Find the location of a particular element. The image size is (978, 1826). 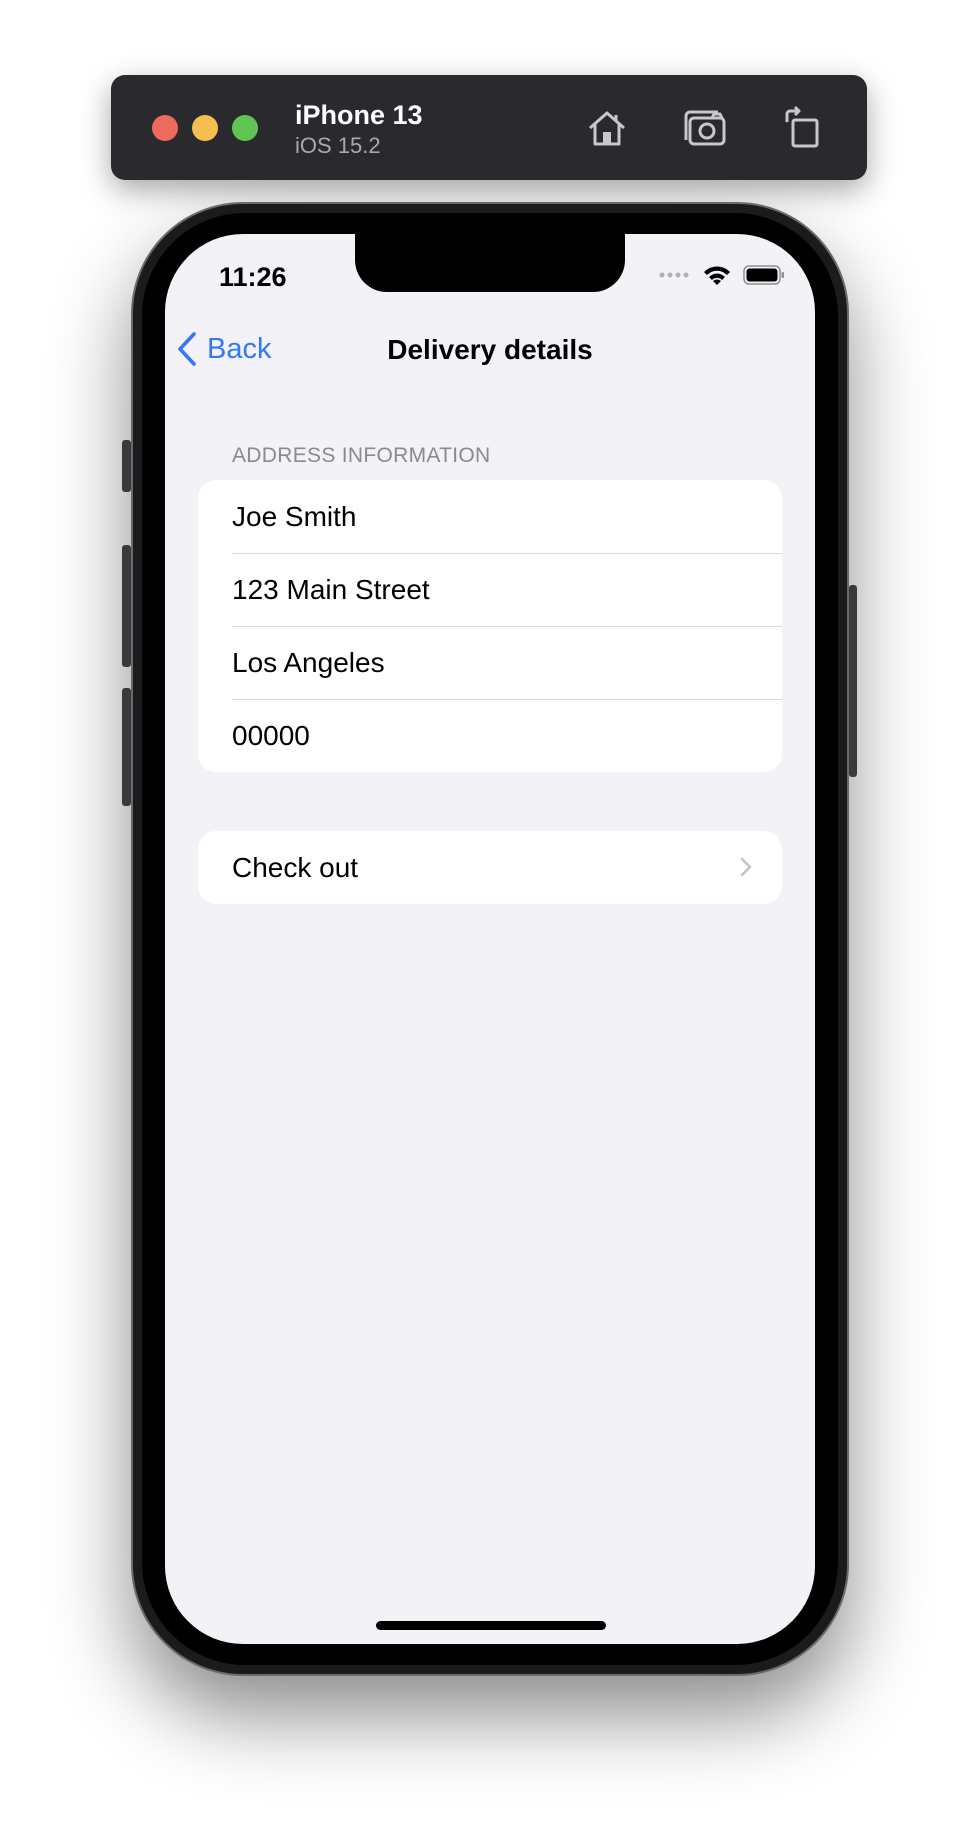

close-window-button is located at coordinates (165, 128).